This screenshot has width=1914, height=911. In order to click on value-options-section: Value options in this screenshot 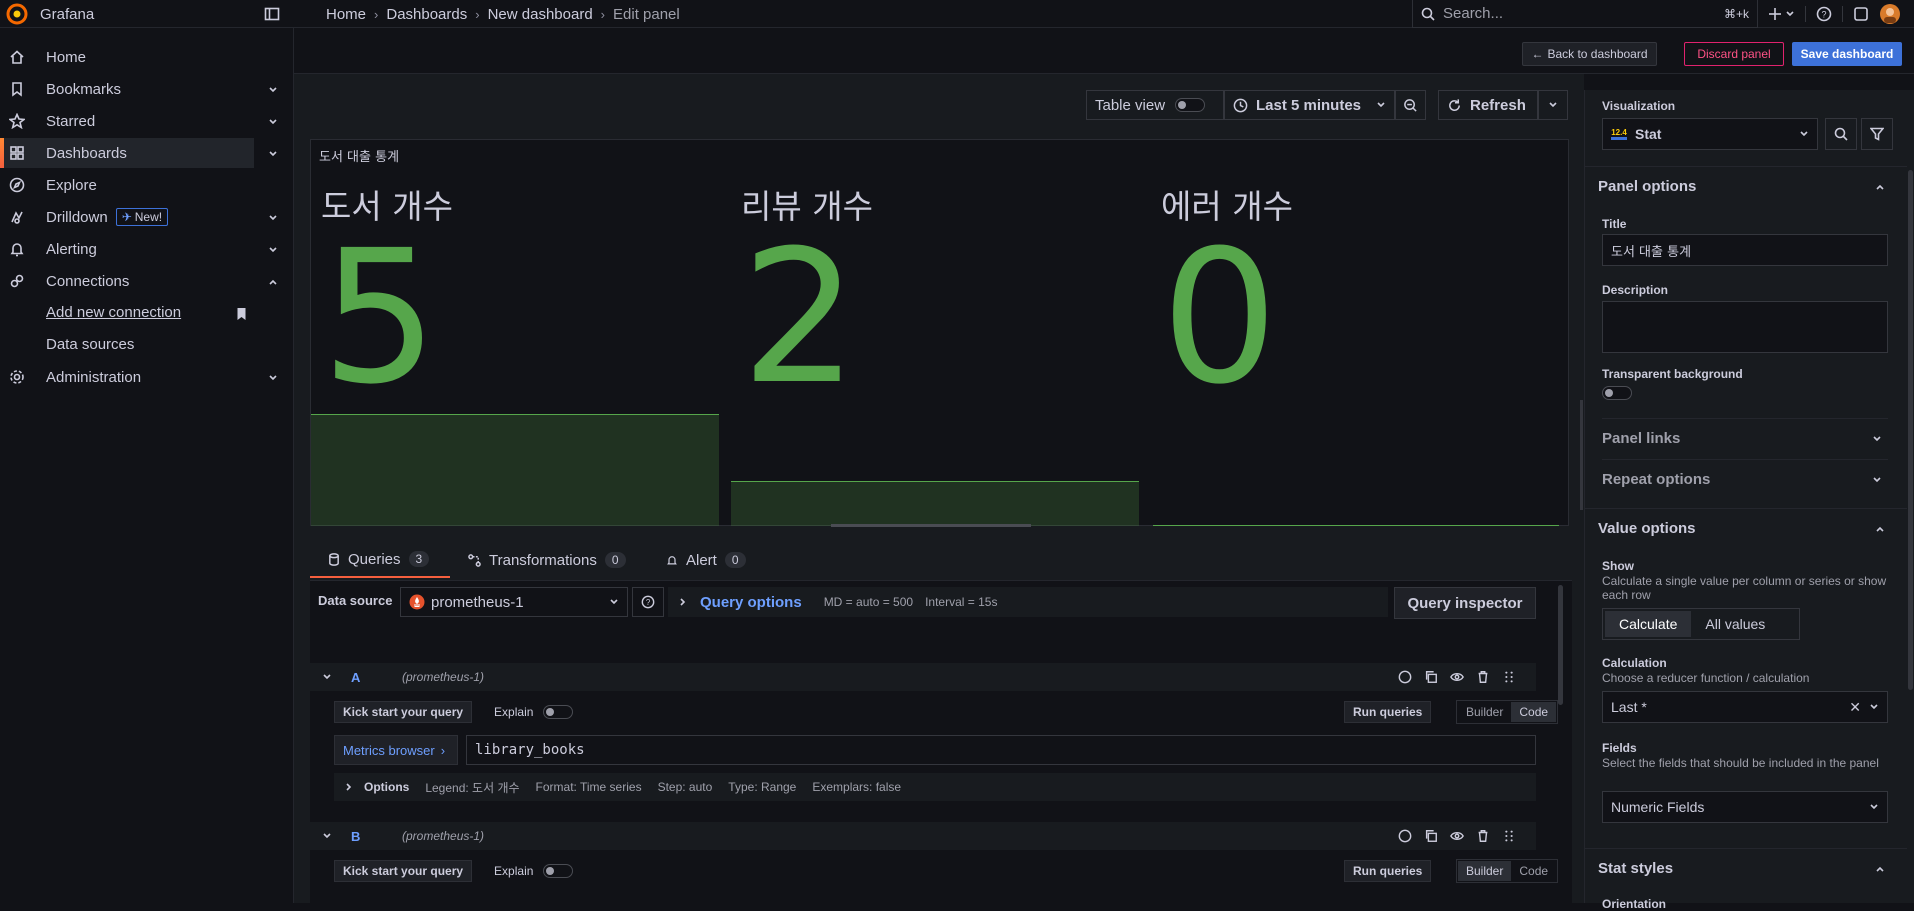, I will do `click(1746, 528)`.